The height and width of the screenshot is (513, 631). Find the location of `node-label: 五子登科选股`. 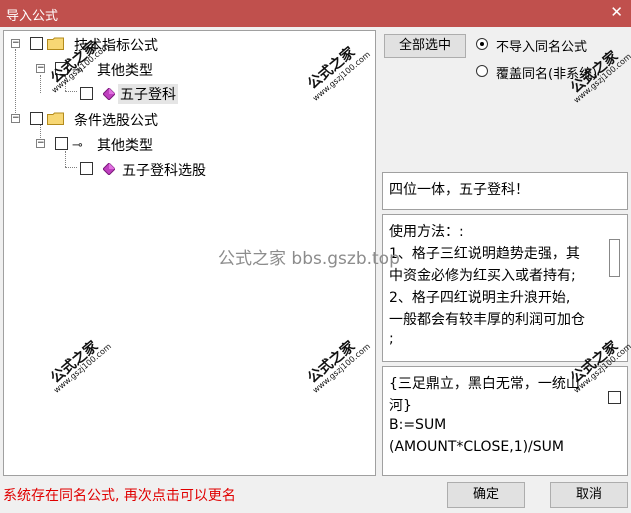

node-label: 五子登科选股 is located at coordinates (164, 171).